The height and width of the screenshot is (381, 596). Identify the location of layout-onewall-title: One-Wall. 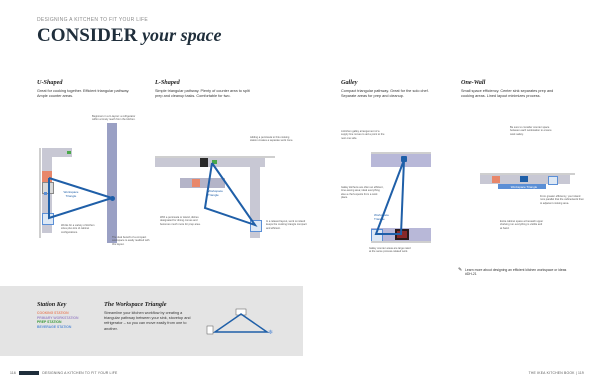
(473, 82).